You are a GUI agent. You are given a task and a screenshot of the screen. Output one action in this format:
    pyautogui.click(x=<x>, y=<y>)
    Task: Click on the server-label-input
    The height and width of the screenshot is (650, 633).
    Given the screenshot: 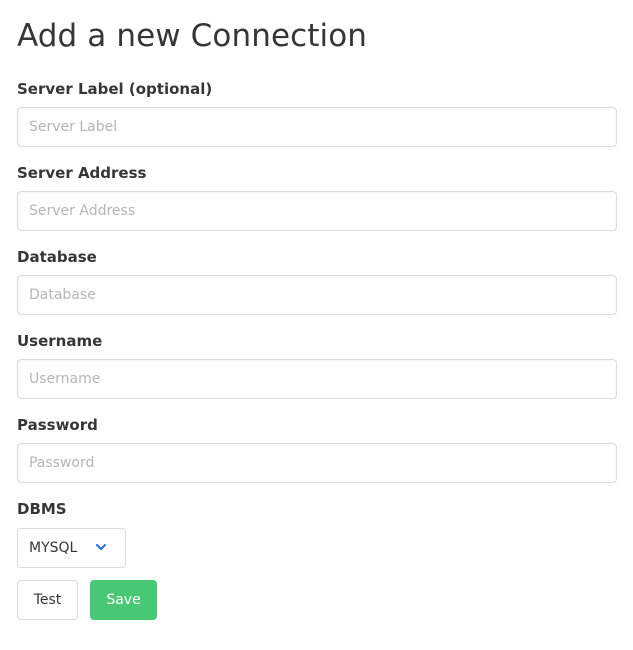 What is the action you would take?
    pyautogui.click(x=317, y=127)
    